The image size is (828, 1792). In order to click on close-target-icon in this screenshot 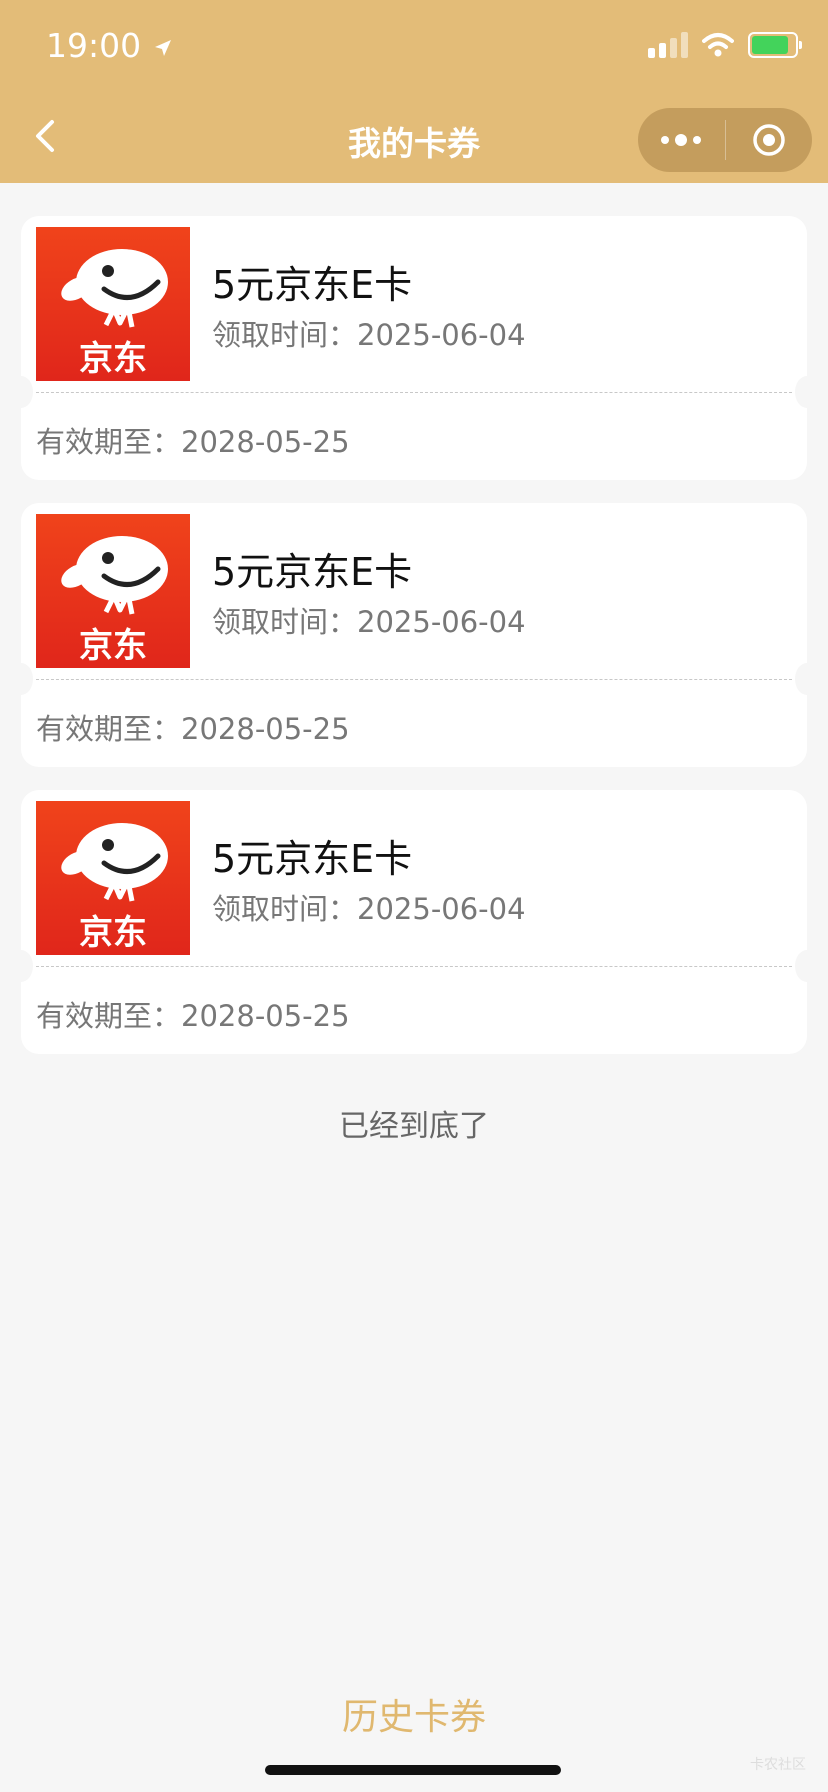, I will do `click(769, 140)`.